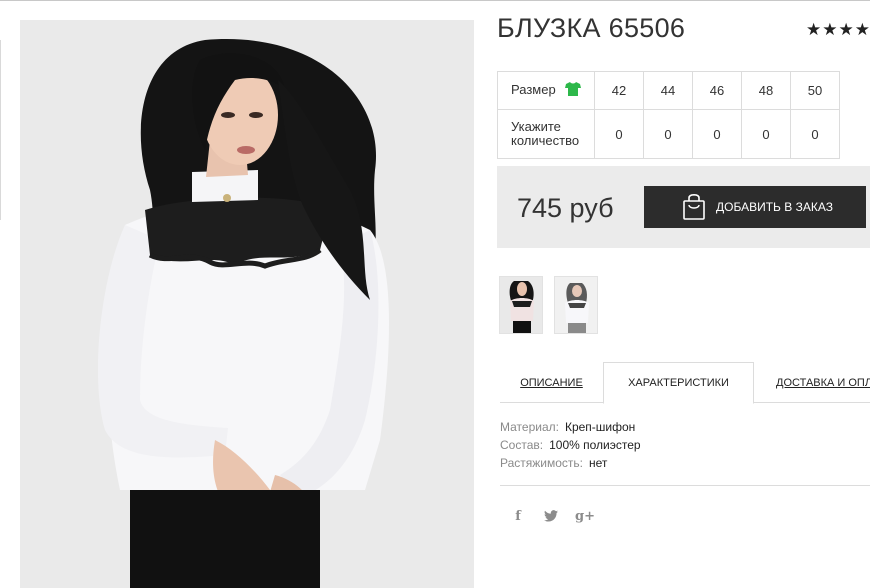 The height and width of the screenshot is (588, 870). What do you see at coordinates (565, 208) in the screenshot?
I see `product-price: 745 руб` at bounding box center [565, 208].